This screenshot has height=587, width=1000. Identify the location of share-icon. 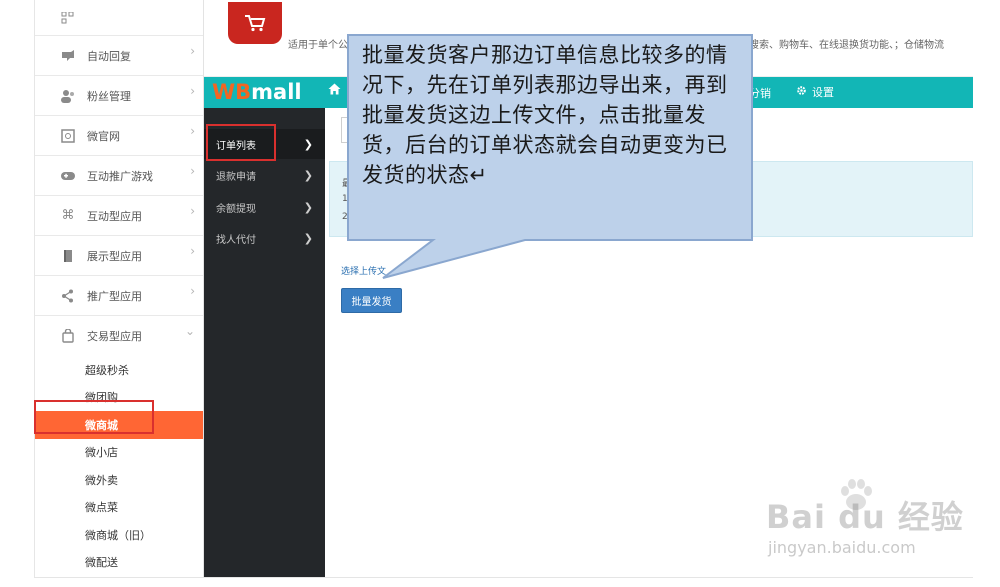
(68, 296).